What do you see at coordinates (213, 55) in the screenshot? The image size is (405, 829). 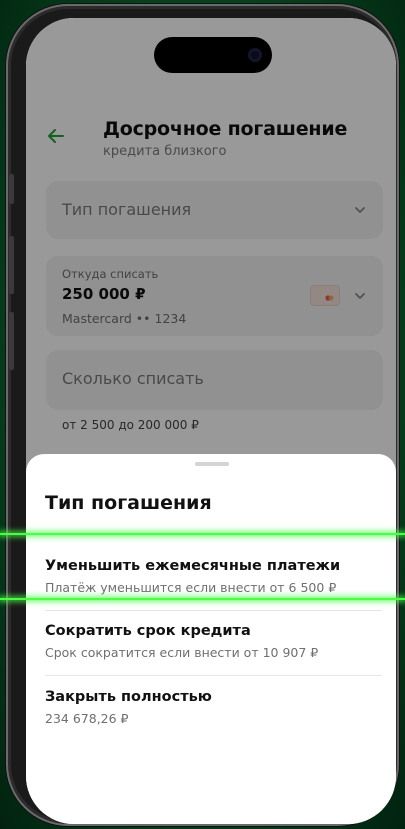 I see `dynamic-island` at bounding box center [213, 55].